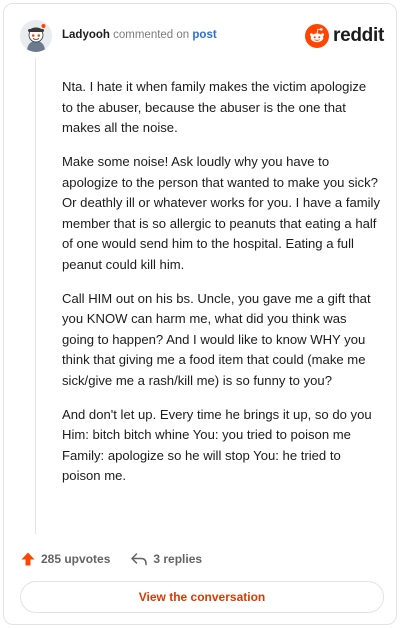 This screenshot has width=400, height=628. Describe the element at coordinates (202, 597) in the screenshot. I see `view-conversation-button: View the conversation` at that location.